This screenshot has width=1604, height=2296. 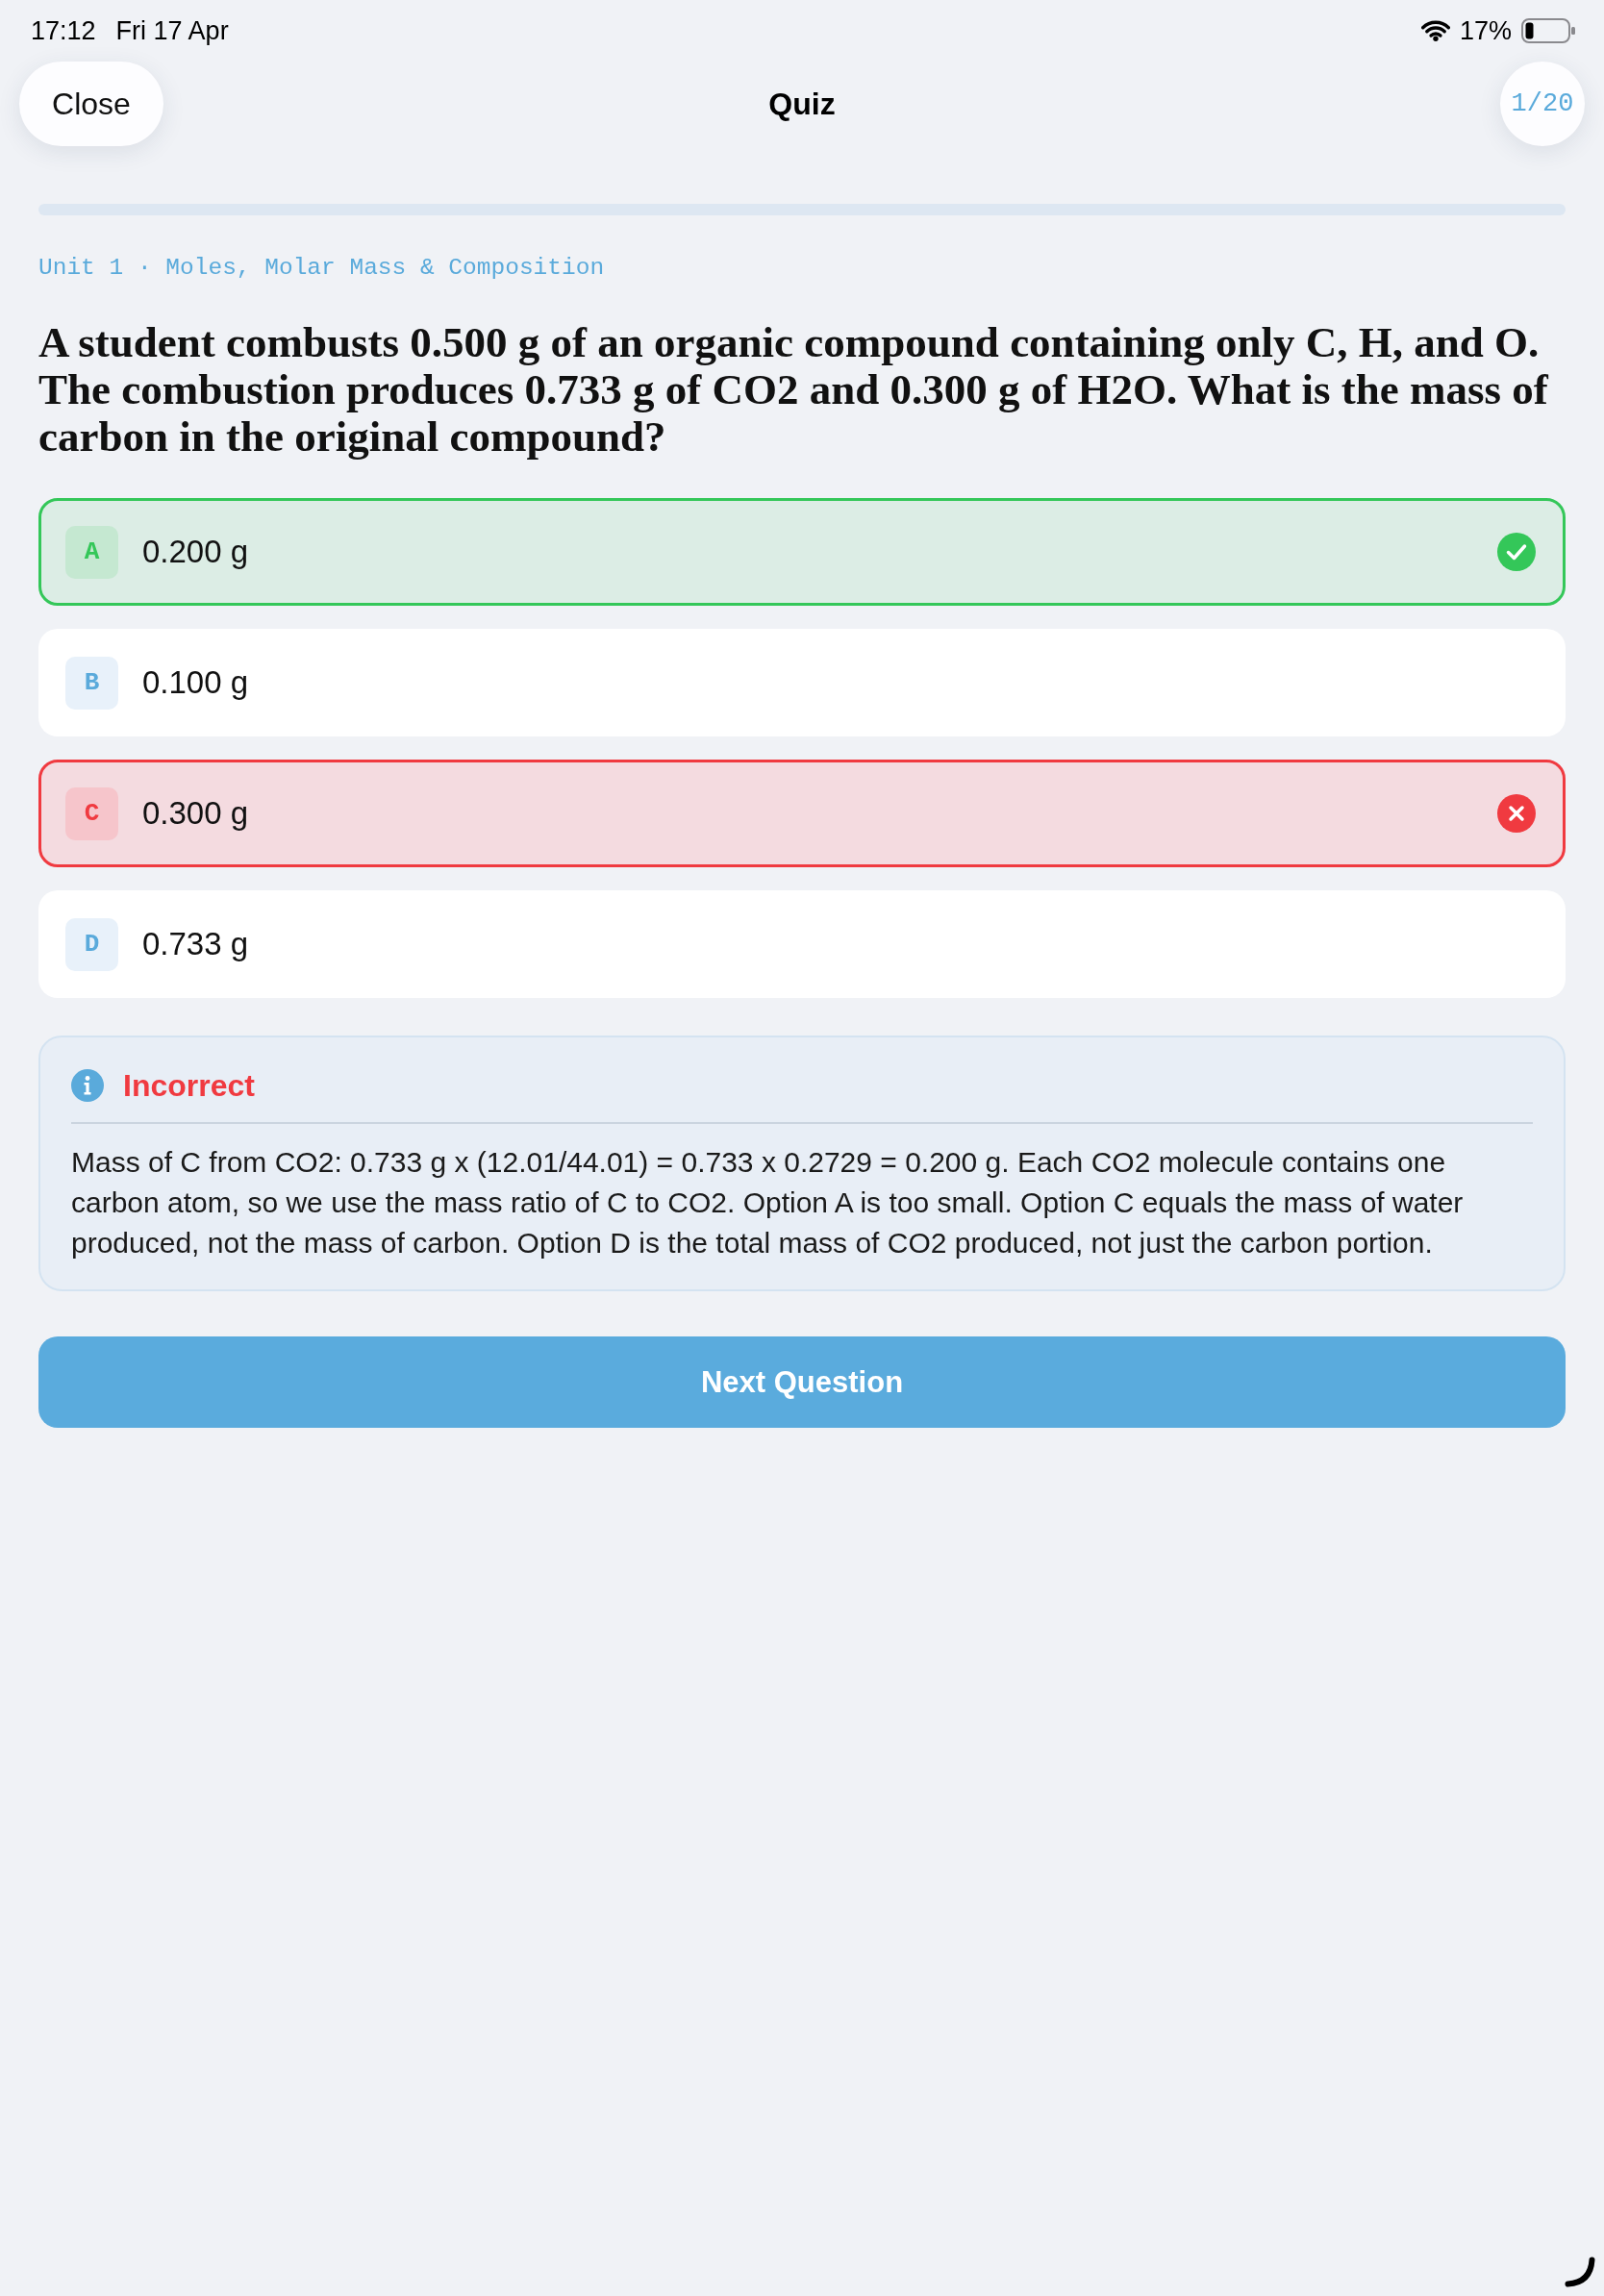 What do you see at coordinates (1485, 30) in the screenshot?
I see `battery-percent: 17%` at bounding box center [1485, 30].